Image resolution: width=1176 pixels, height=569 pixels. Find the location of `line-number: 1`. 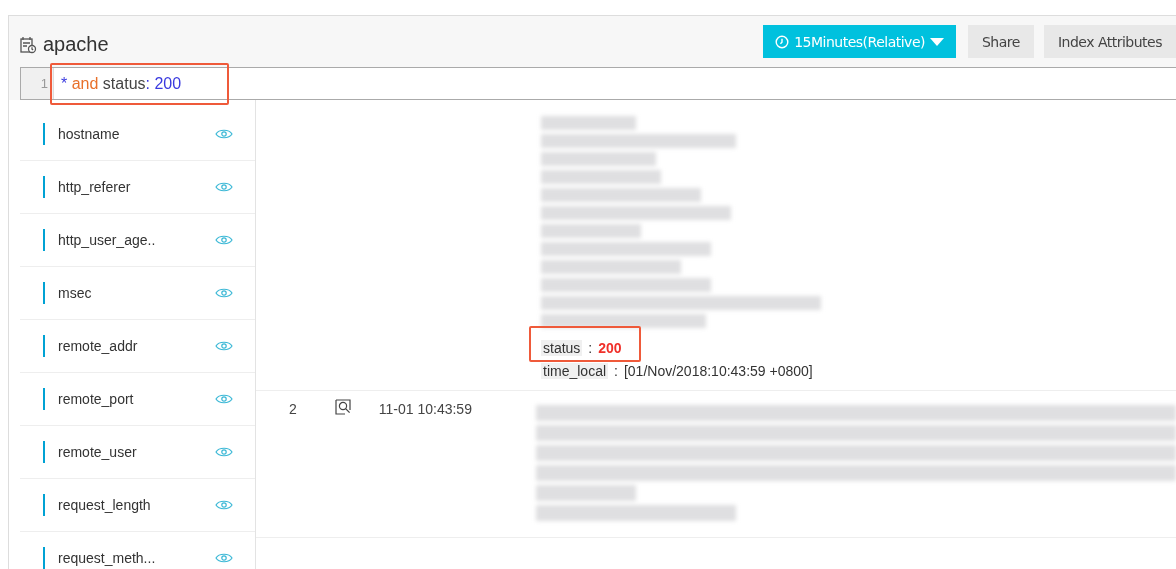

line-number: 1 is located at coordinates (37, 83).